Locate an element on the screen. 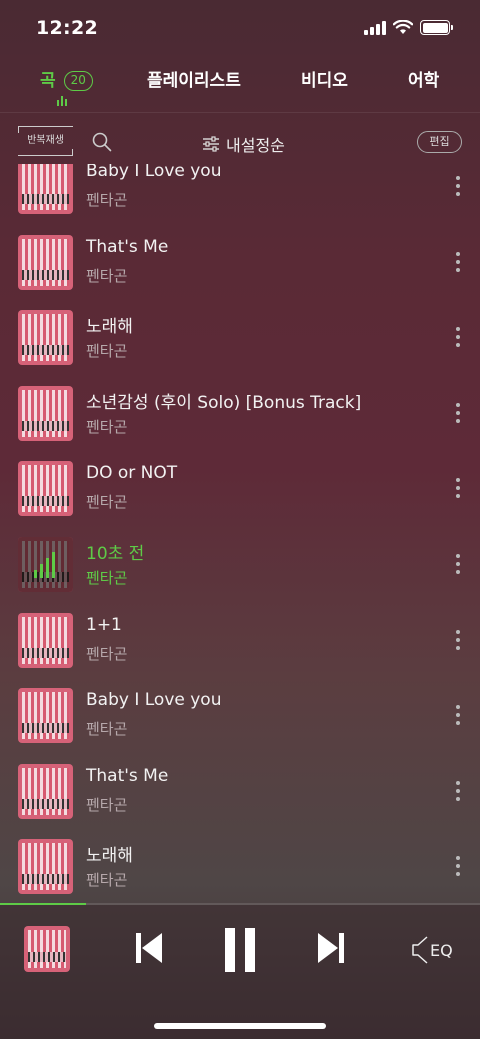 This screenshot has height=1039, width=480. eq-button: EQ is located at coordinates (432, 950).